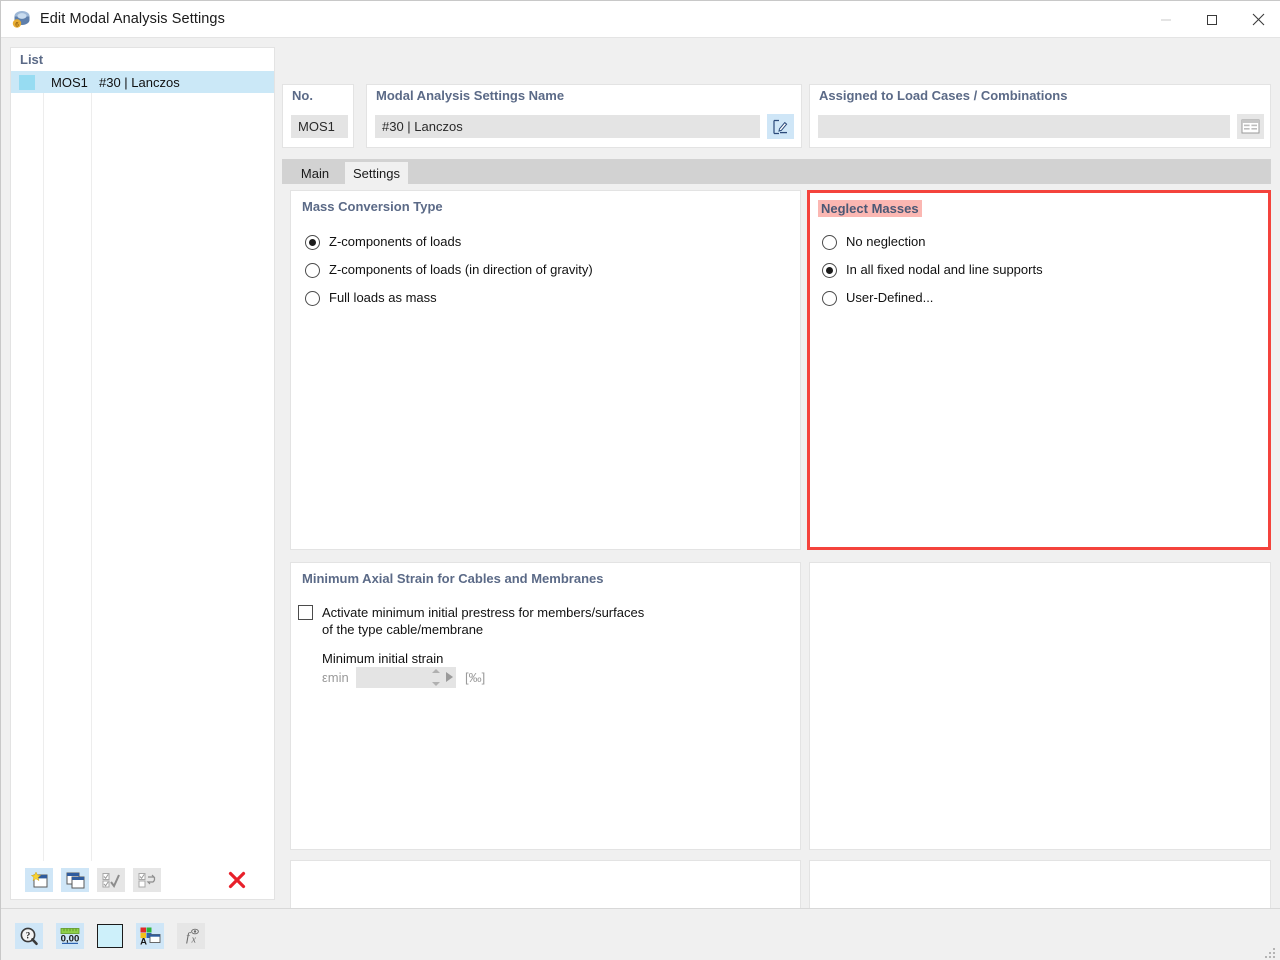 The height and width of the screenshot is (960, 1280). What do you see at coordinates (1024, 126) in the screenshot?
I see `assigned-field-input` at bounding box center [1024, 126].